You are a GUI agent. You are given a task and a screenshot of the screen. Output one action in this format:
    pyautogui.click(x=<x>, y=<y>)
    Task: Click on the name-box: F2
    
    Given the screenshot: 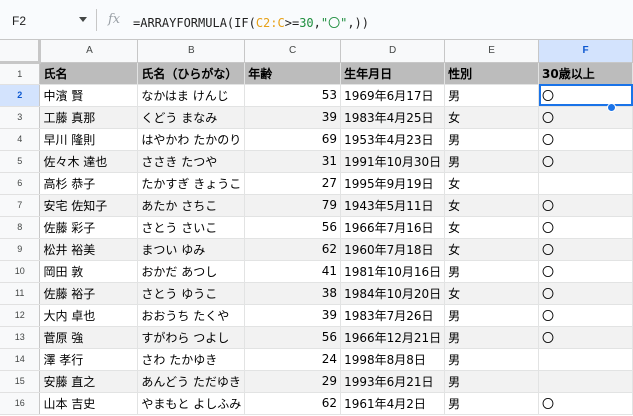 What is the action you would take?
    pyautogui.click(x=19, y=21)
    